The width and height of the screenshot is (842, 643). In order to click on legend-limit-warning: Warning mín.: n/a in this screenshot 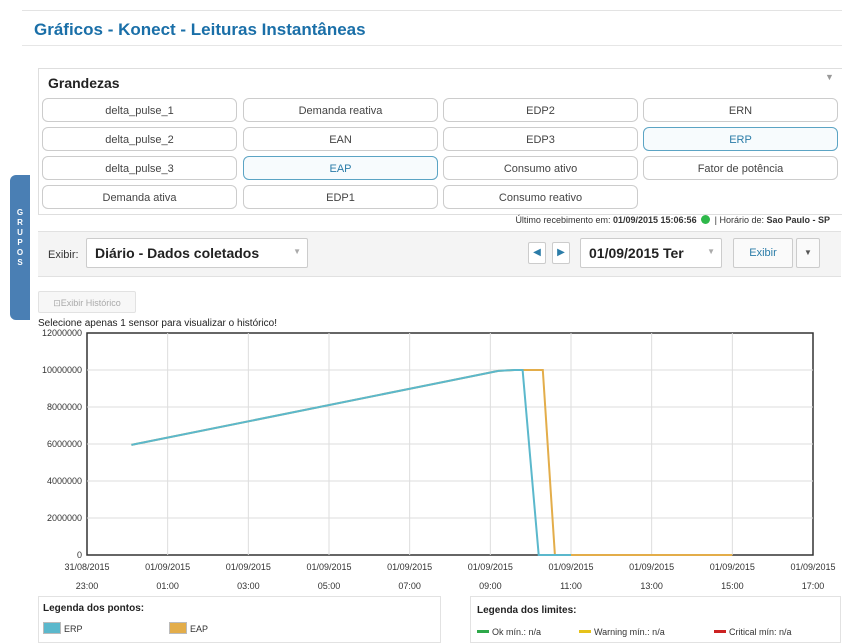, I will do `click(622, 632)`.